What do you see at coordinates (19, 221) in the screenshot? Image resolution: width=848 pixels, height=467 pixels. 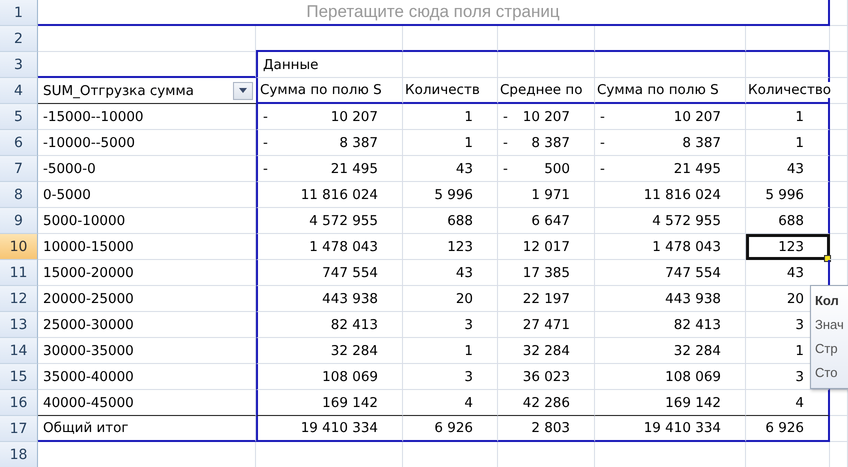 I see `row-header: 9` at bounding box center [19, 221].